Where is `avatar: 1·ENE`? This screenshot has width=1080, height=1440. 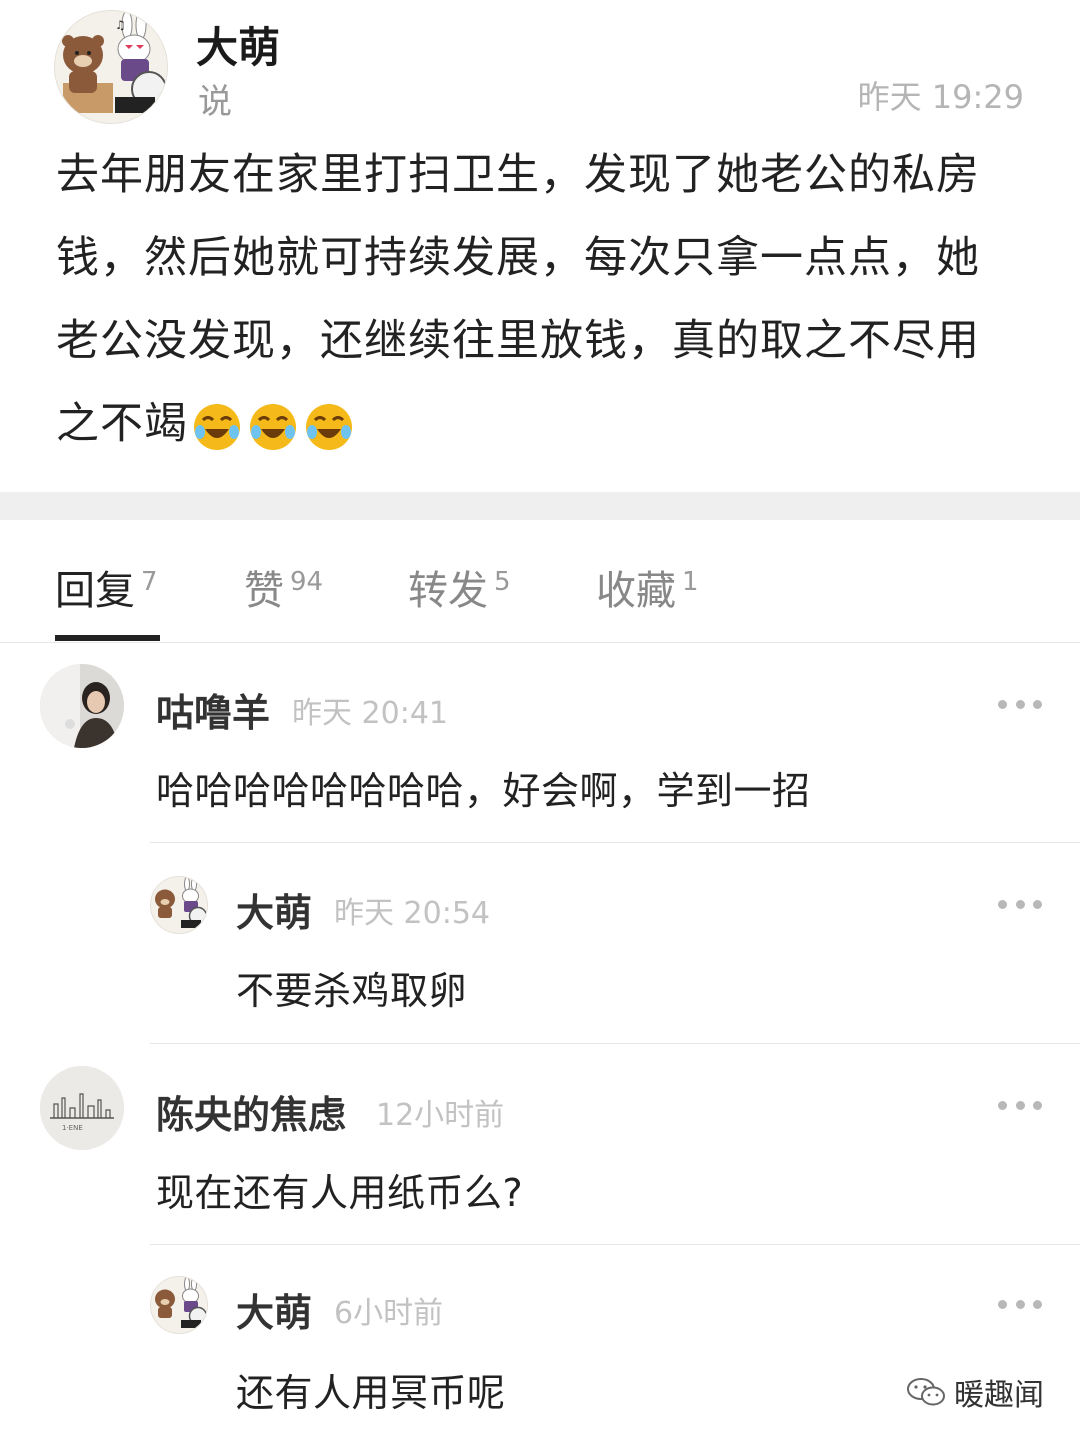
avatar: 1·ENE is located at coordinates (82, 1108).